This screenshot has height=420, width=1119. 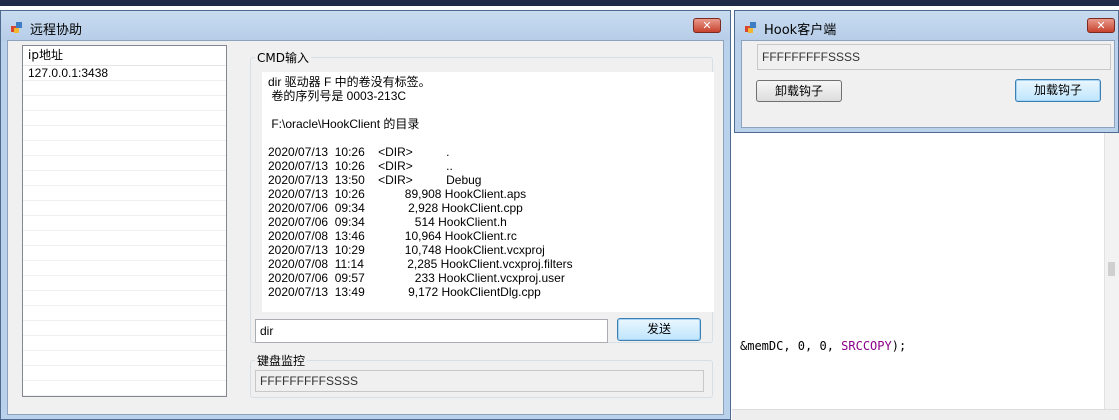 I want to click on window-title: Hook客户端, so click(x=800, y=30).